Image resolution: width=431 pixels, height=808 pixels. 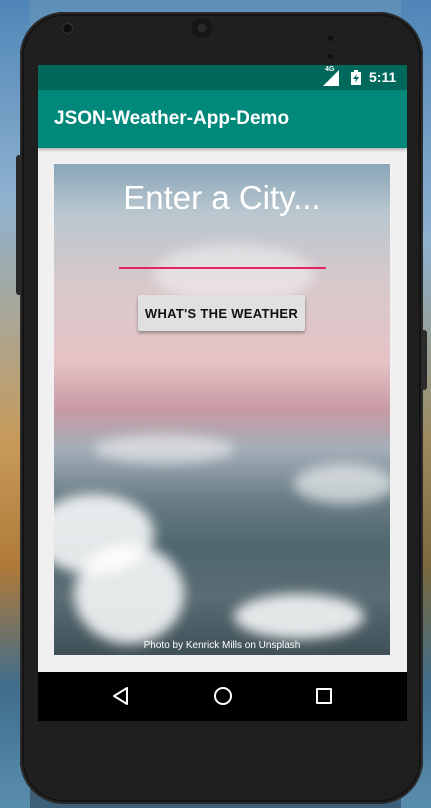 What do you see at coordinates (324, 696) in the screenshot?
I see `recent-apps-icon` at bounding box center [324, 696].